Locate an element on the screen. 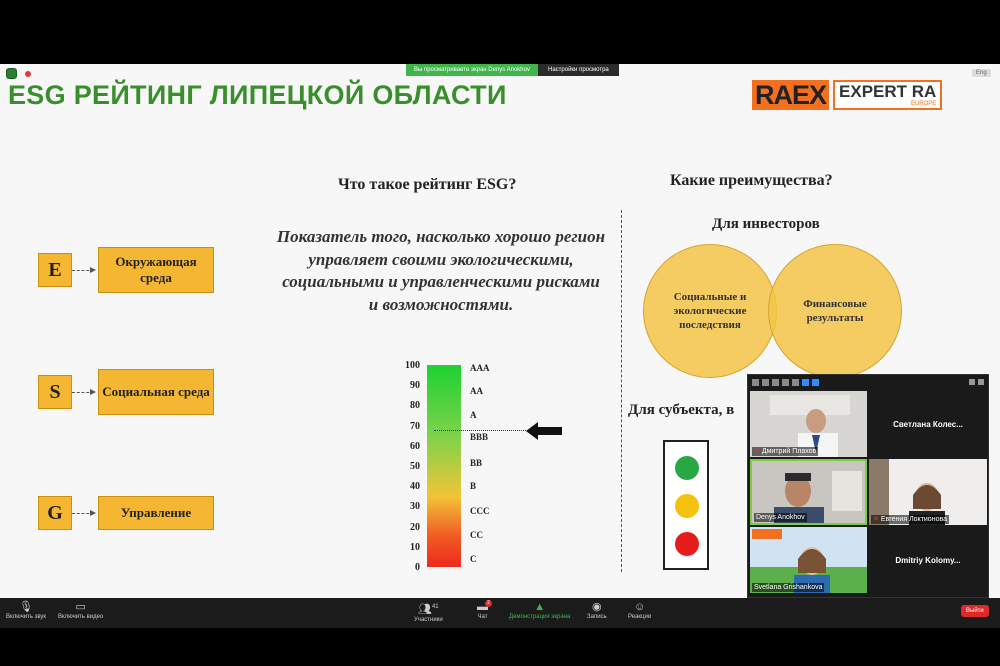  question-what-is-esg: Что такое рейтинг ESG? is located at coordinates (427, 184).